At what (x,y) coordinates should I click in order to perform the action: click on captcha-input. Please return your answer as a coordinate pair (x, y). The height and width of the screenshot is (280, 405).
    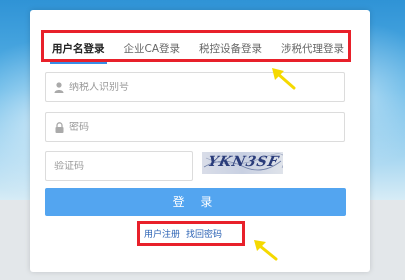
    Looking at the image, I should click on (119, 166).